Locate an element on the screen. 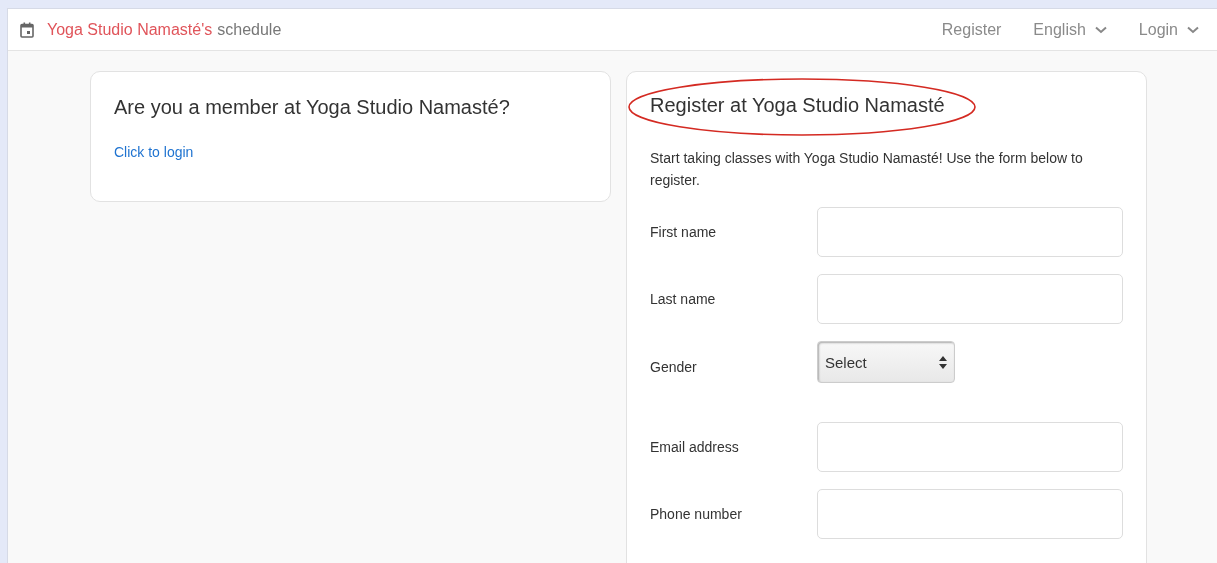 Image resolution: width=1217 pixels, height=563 pixels. field-label: Last name is located at coordinates (683, 299).